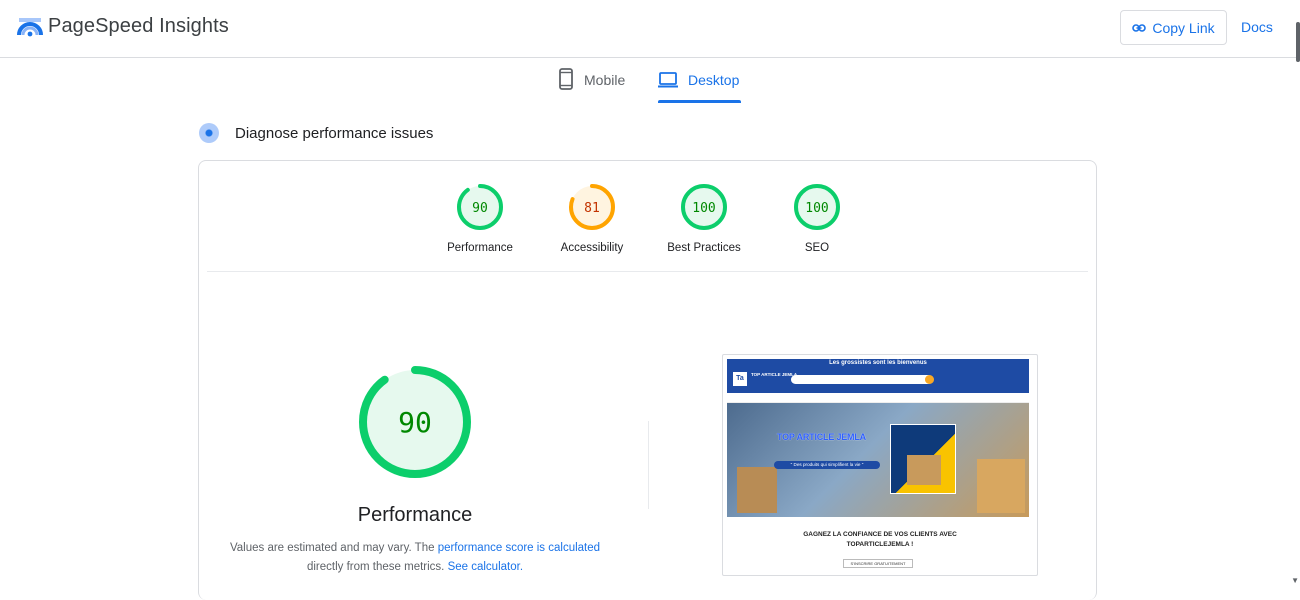  I want to click on screenshot-foot-line1: GAGNEZ LA CONFIANCE DE VOS CLIENTS AVEC, so click(880, 534).